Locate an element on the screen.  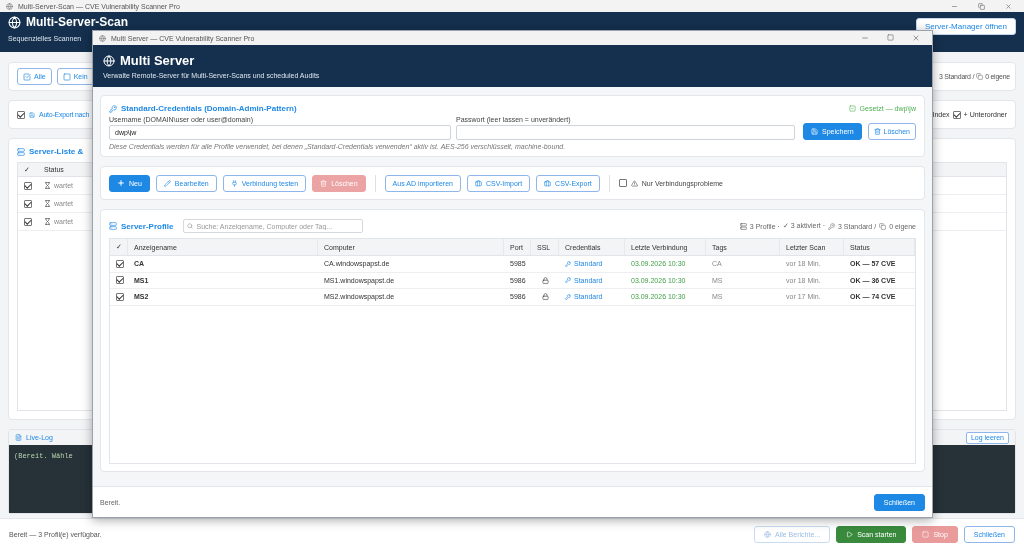
play-icon is located at coordinates (850, 534).